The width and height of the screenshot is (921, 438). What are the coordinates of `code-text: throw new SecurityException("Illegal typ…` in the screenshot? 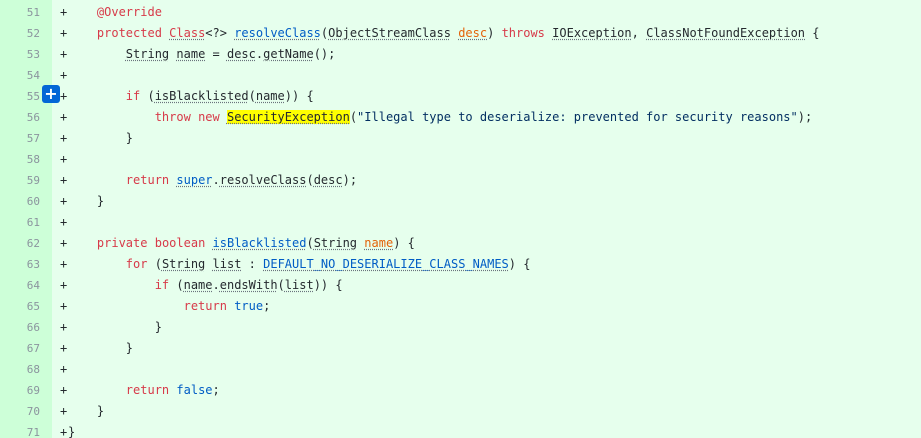 It's located at (440, 117).